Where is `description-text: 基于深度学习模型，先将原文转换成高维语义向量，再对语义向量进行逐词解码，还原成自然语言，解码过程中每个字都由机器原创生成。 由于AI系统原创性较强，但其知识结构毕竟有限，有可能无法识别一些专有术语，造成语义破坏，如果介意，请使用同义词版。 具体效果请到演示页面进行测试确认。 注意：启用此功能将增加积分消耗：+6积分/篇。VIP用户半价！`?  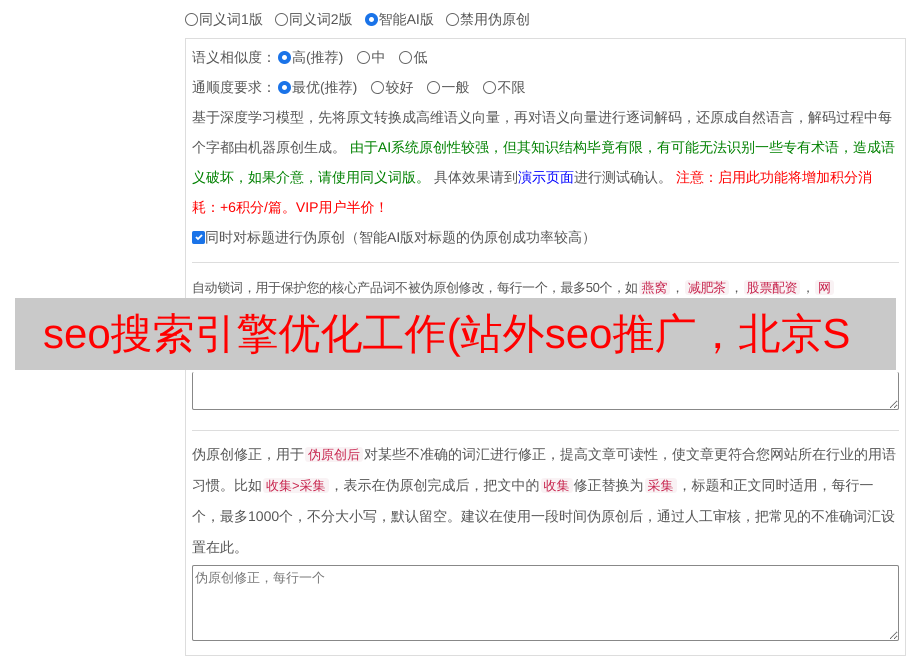
description-text: 基于深度学习模型，先将原文转换成高维语义向量，再对语义向量进行逐词解码，还原成自然语言，解码过程中每个字都由机器原创生成。 由于AI系统原创性较强，但其知识结构毕竟有限，有可能无法识别一些专有术语，造成语义破坏，如果介意，请使用同义词版。 具体效果请到演示页面进行测试确认。 注意：启用此功能将增加积分消耗：+6积分/篇。VIP用户半价！ is located at coordinates (544, 162).